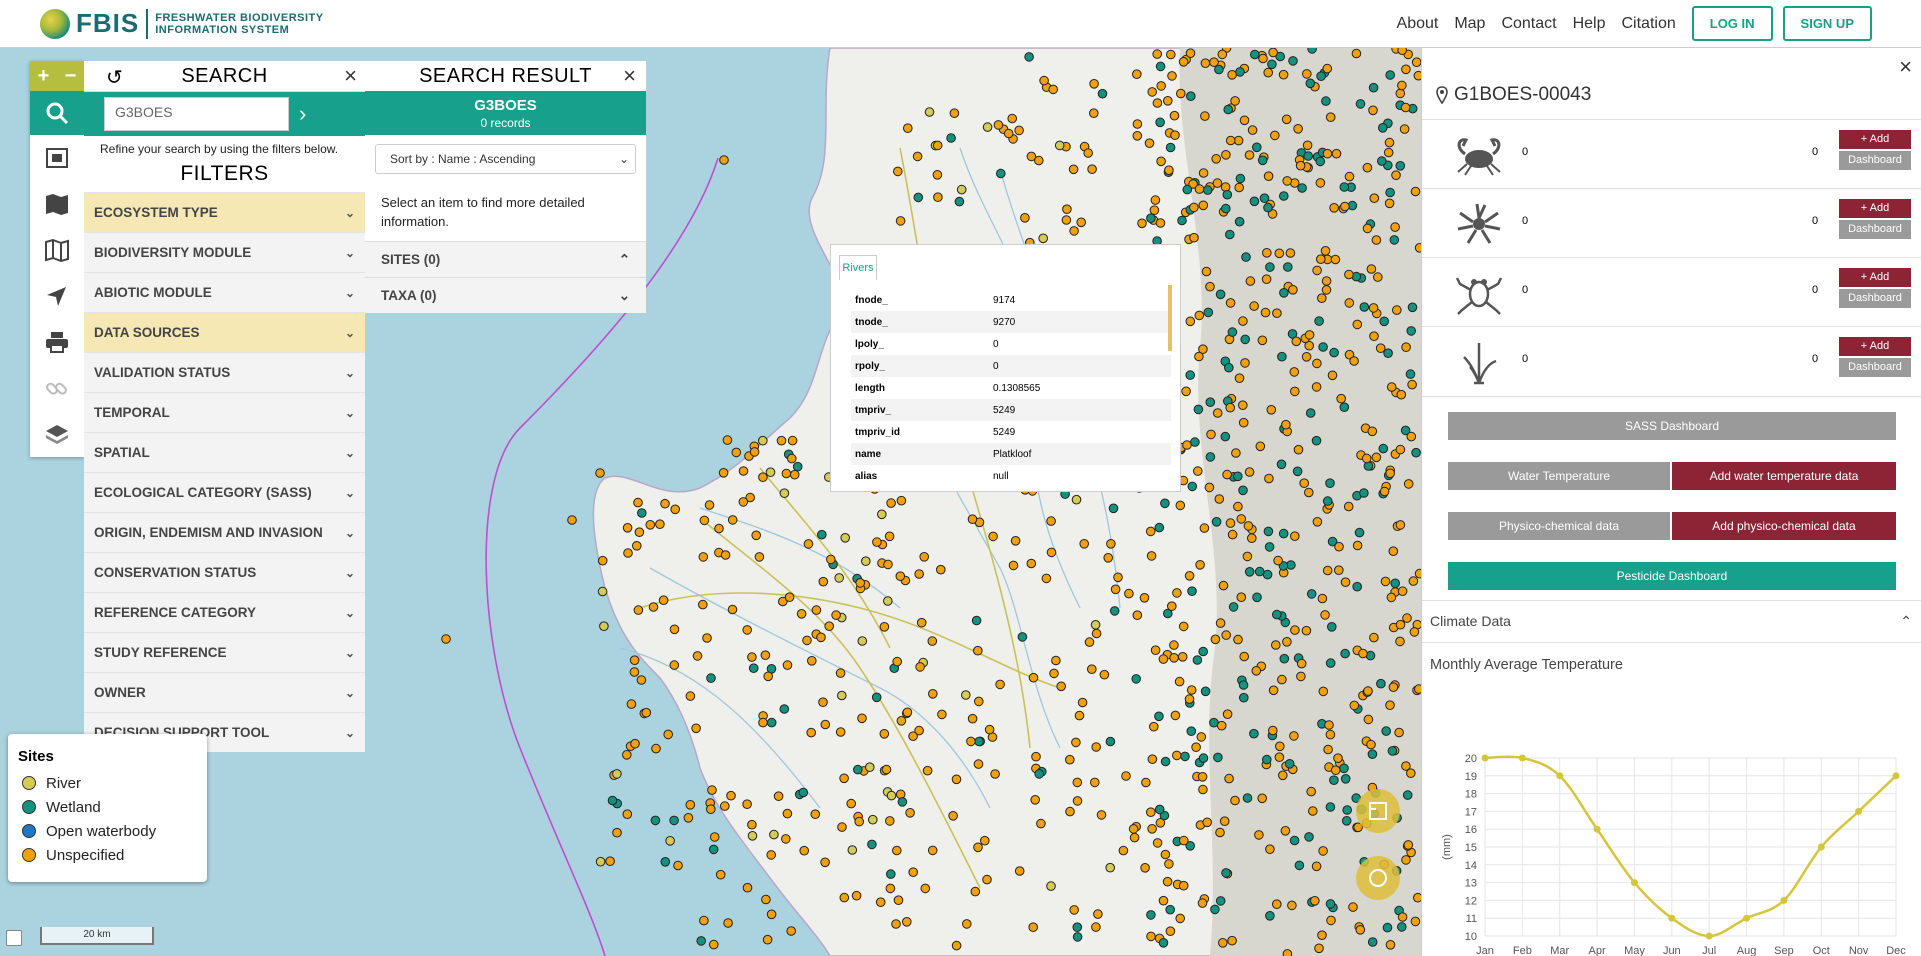  I want to click on filter-origin-endemism-and-invasion: ORIGIN, ENDEMISM AND INVASION ⌄, so click(224, 532).